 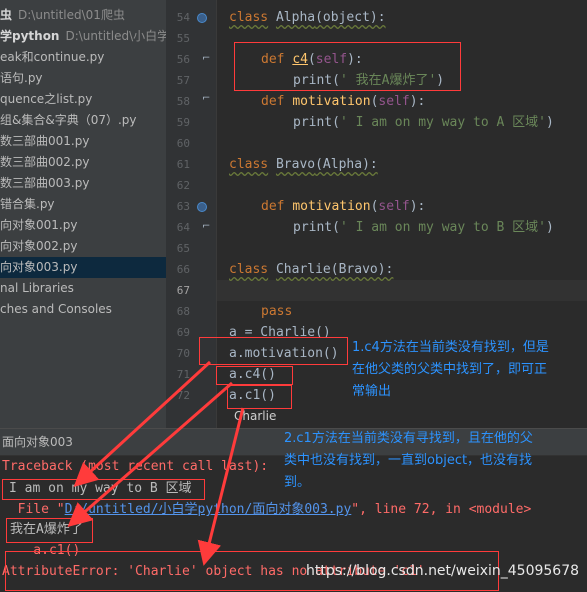 I want to click on line-number: 62, so click(x=183, y=185).